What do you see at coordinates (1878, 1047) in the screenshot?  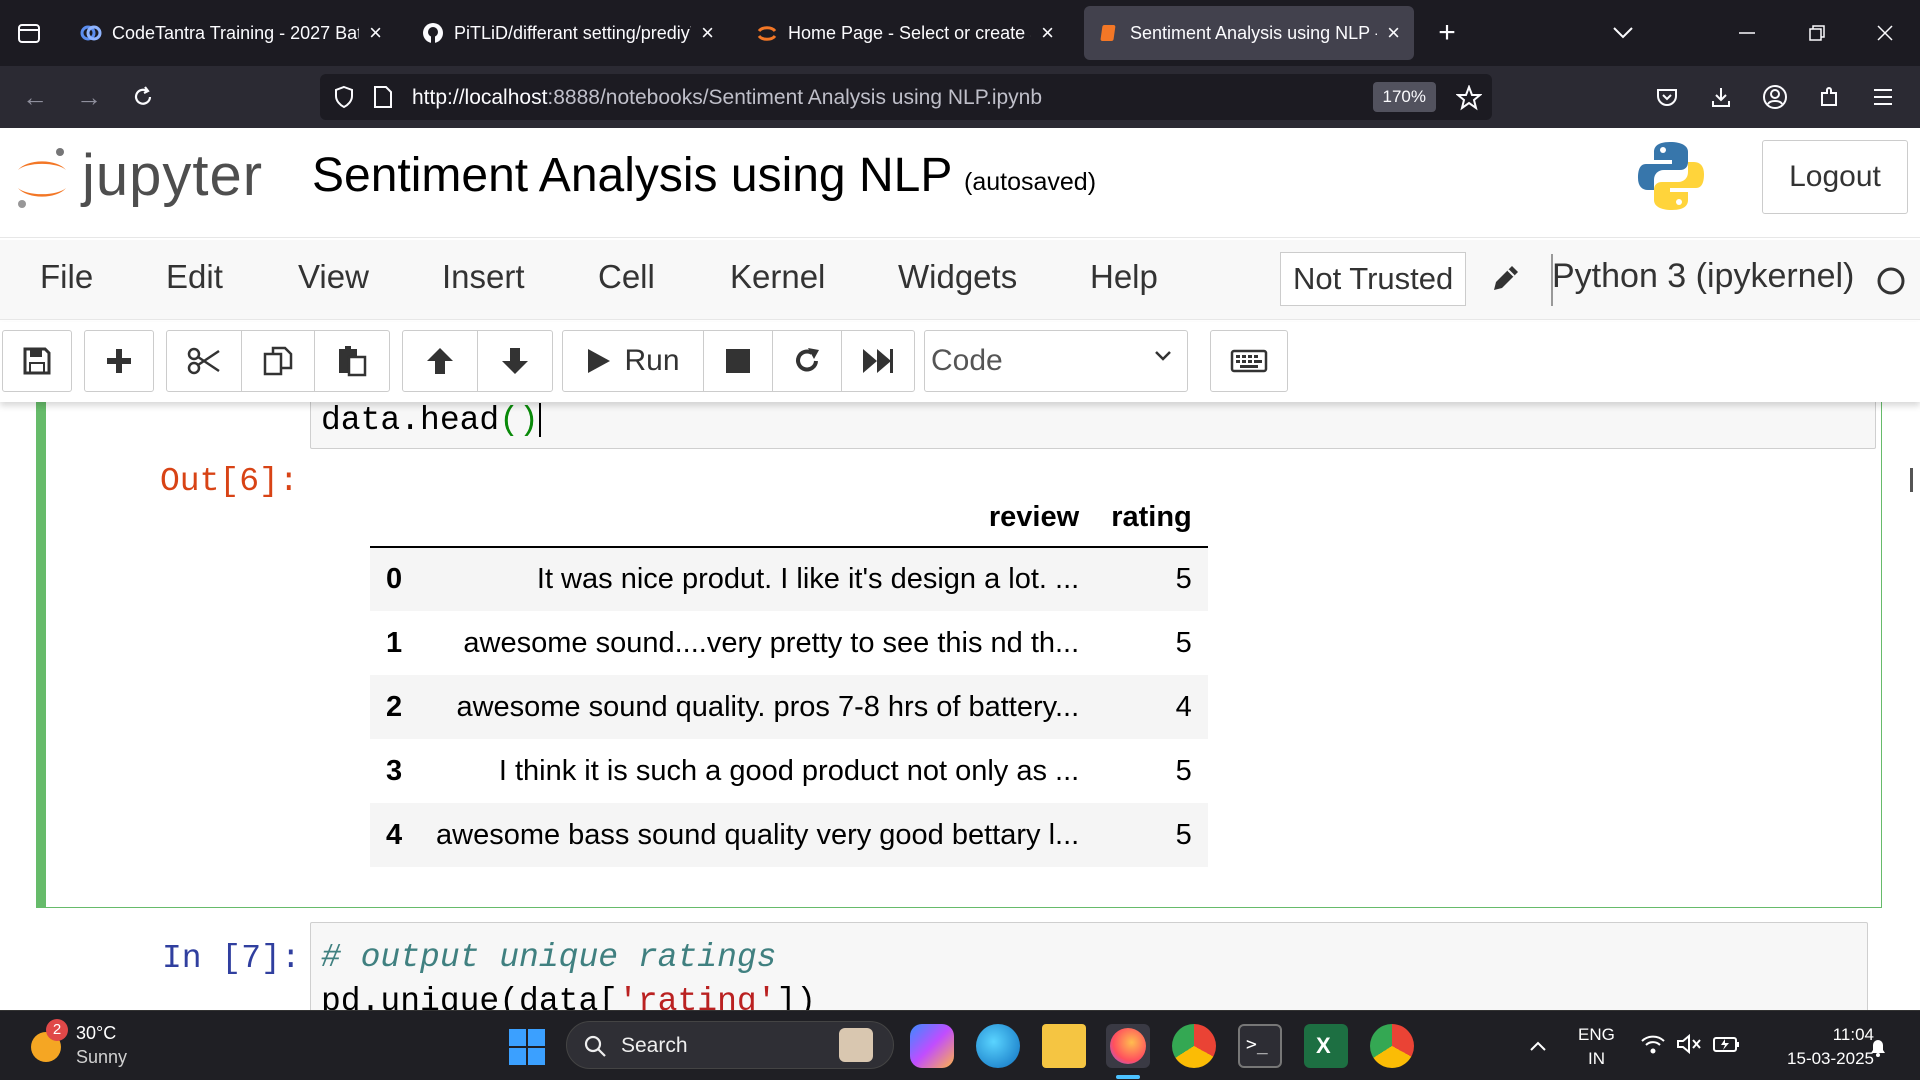 I see `notifications-bell-icon` at bounding box center [1878, 1047].